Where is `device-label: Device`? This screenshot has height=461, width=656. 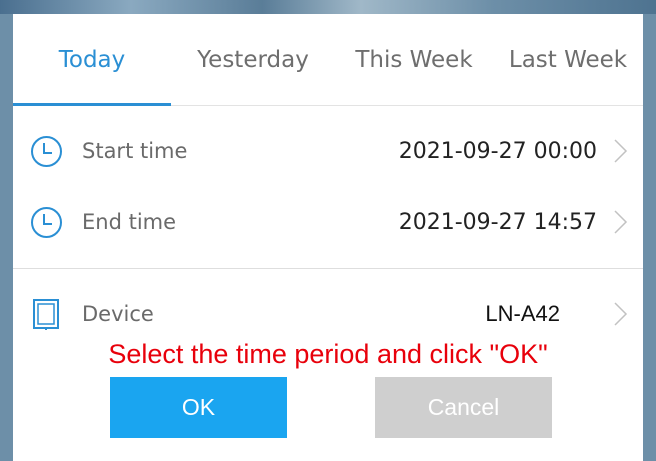
device-label: Device is located at coordinates (118, 314).